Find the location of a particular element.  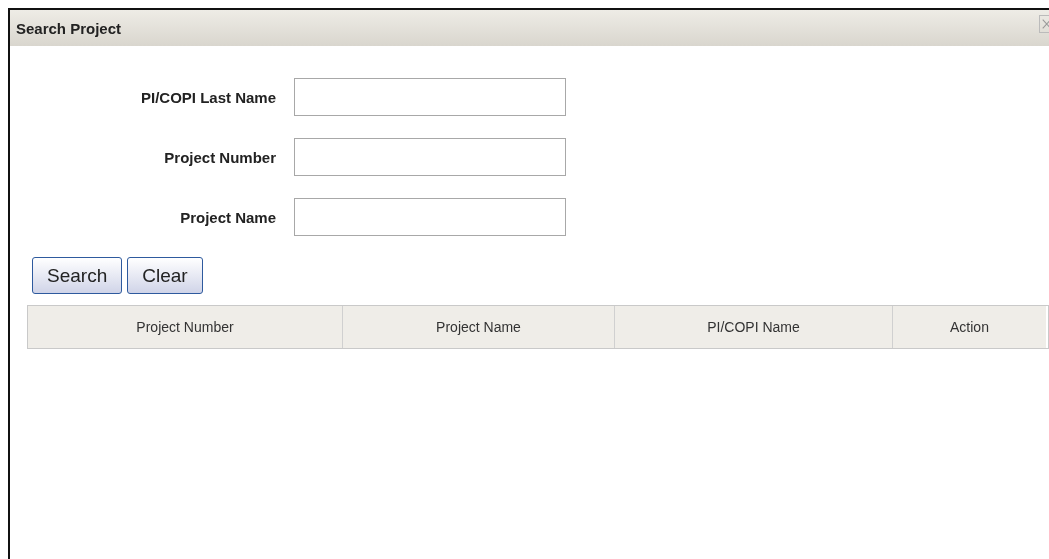

column-header: Project Name is located at coordinates (478, 327).